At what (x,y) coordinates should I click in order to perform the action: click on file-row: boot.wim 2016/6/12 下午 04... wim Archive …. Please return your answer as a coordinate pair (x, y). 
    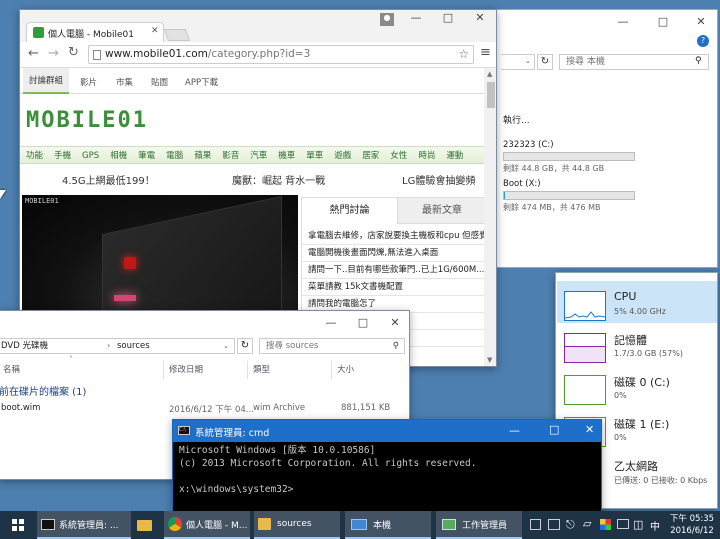
    Looking at the image, I should click on (204, 410).